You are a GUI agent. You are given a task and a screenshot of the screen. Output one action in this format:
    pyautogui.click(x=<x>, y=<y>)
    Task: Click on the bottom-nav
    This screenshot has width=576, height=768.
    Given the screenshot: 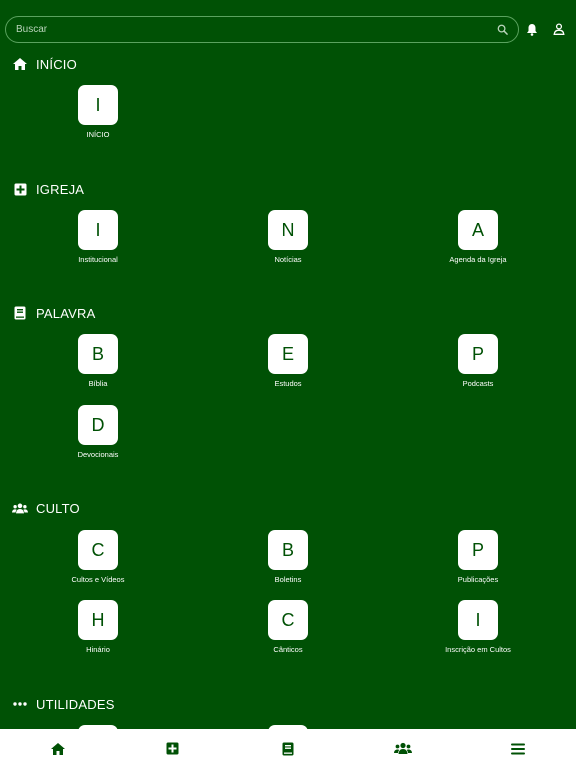 What is the action you would take?
    pyautogui.click(x=288, y=748)
    